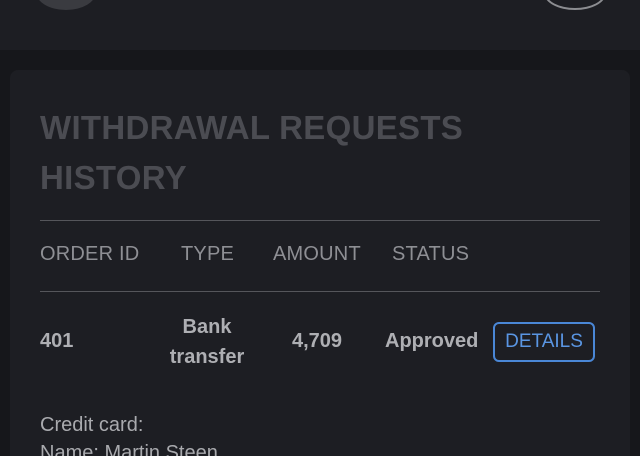  What do you see at coordinates (207, 342) in the screenshot?
I see `type-cell: Bank transfer` at bounding box center [207, 342].